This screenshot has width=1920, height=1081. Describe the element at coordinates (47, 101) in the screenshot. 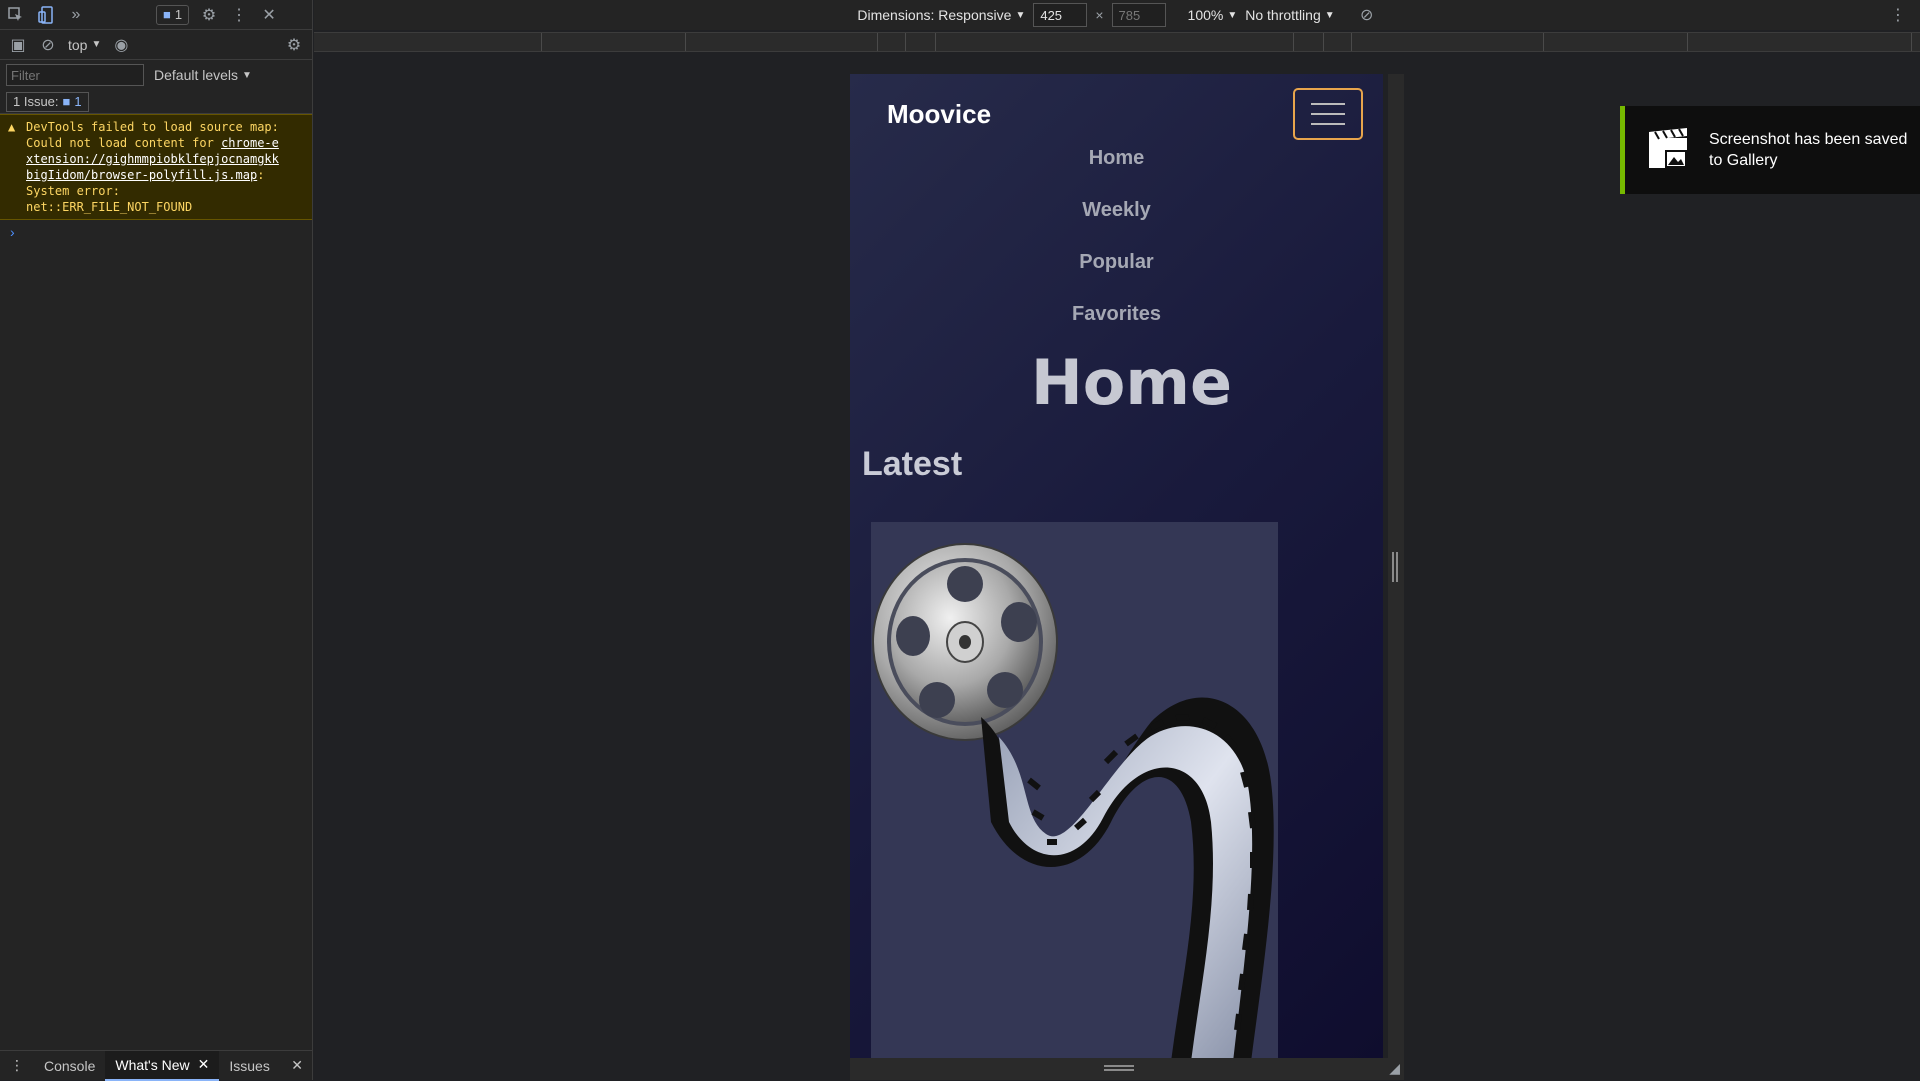

I see `issues-button: 1 Issue: ■ 1` at that location.